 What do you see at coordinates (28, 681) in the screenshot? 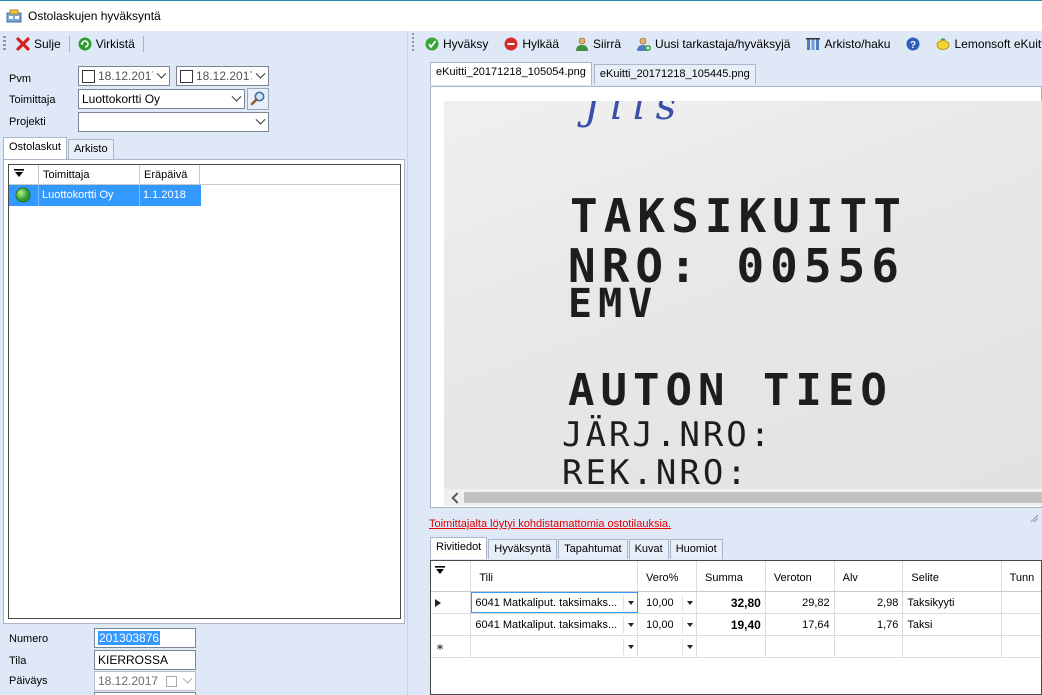
I see `paivays-label: Päiväys` at bounding box center [28, 681].